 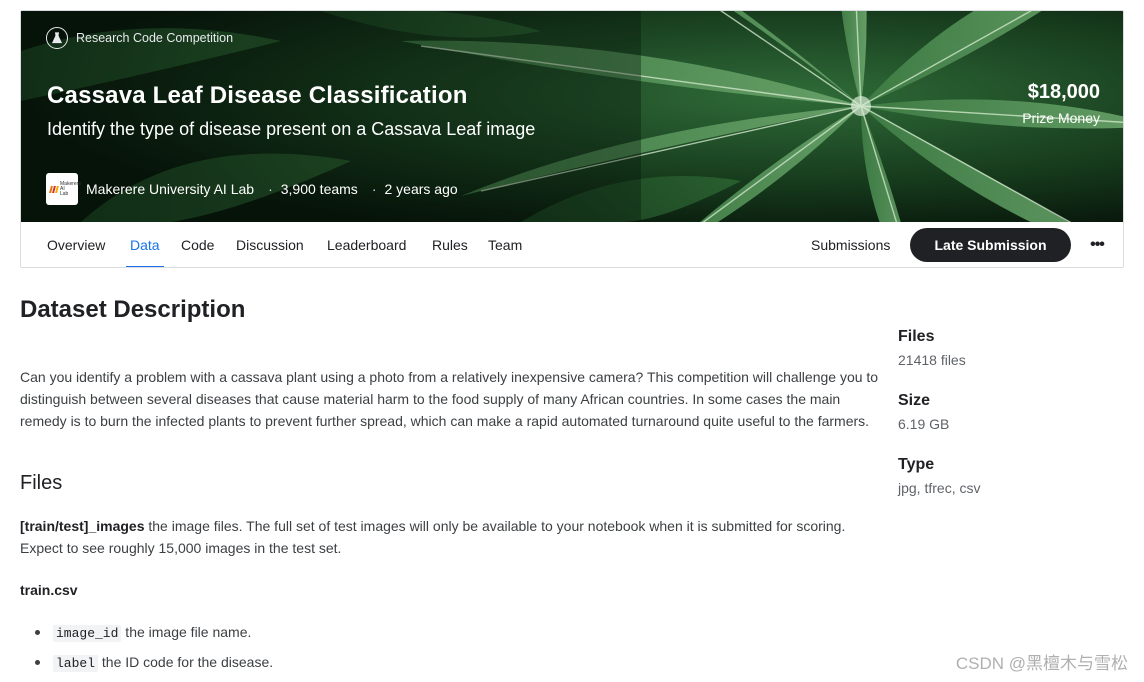 I want to click on files-heading: Files, so click(x=41, y=483).